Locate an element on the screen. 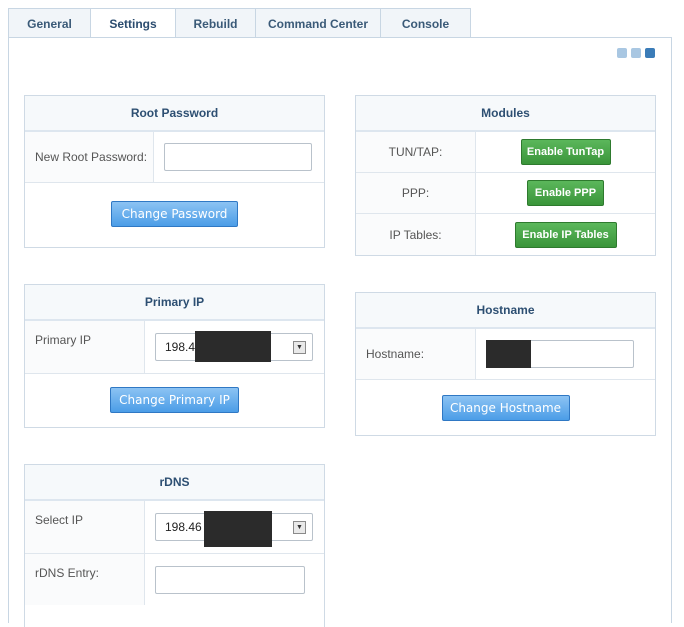 Image resolution: width=684 pixels, height=627 pixels. tab-rebuild: Rebuild is located at coordinates (215, 23).